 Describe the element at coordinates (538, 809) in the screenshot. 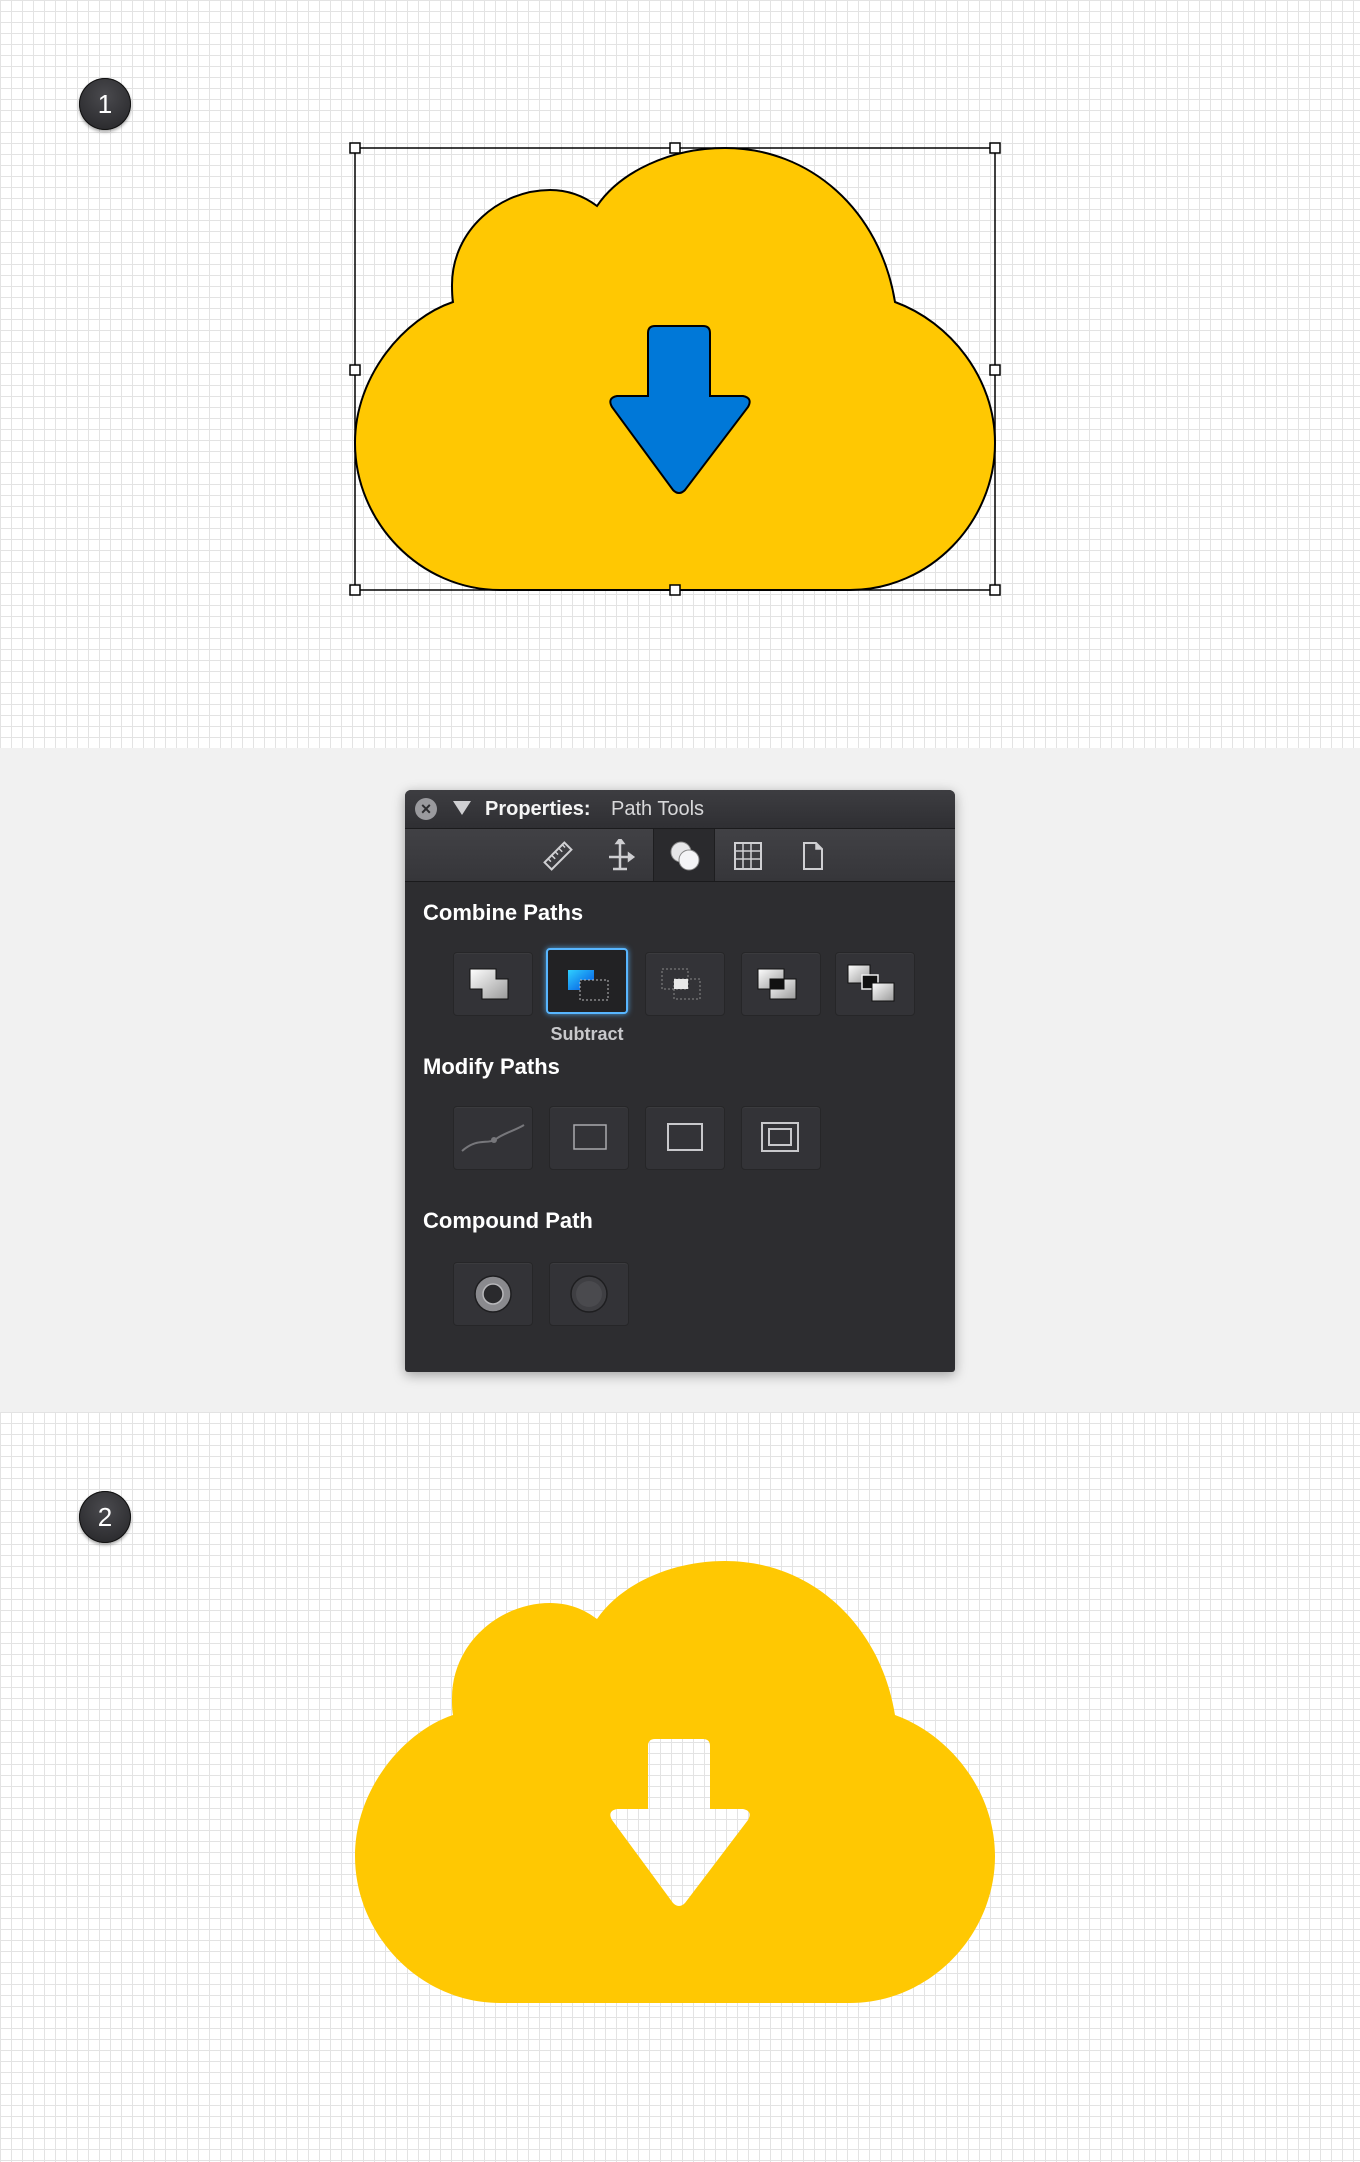

I see `panel-title-label: Properties:` at that location.